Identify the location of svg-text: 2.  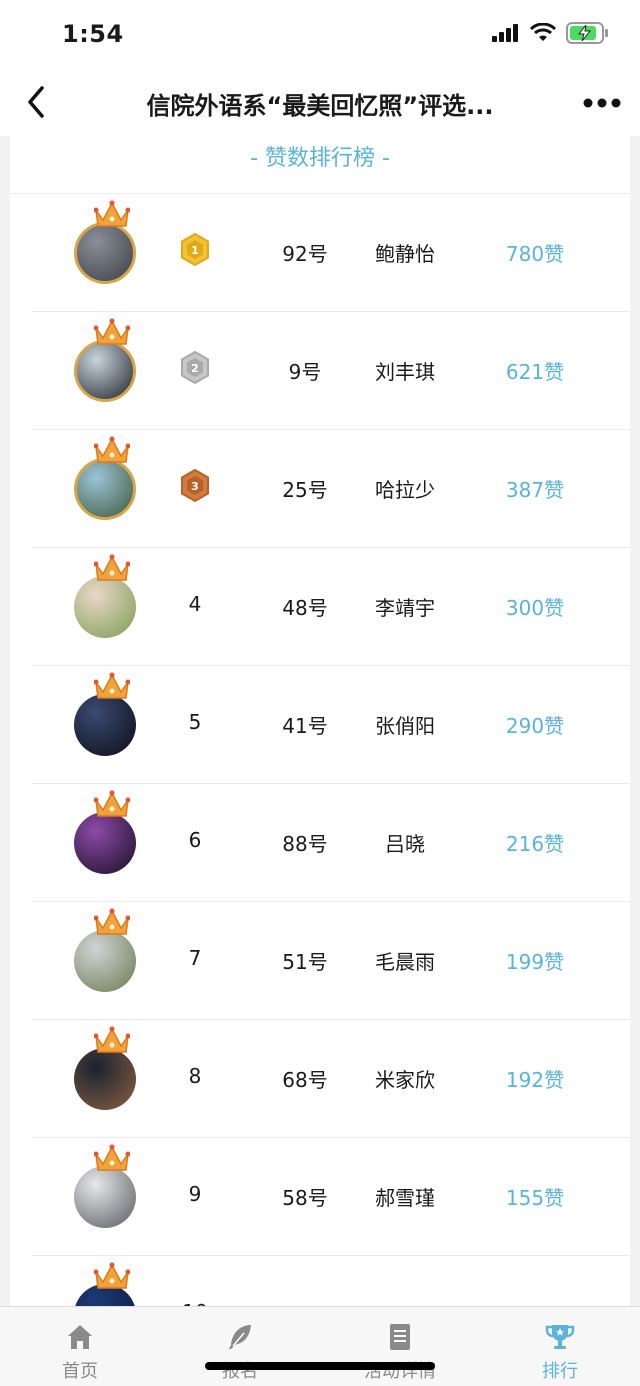
(195, 368).